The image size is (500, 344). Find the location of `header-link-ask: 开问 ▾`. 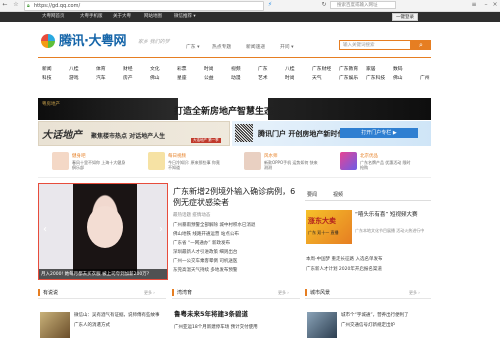

header-link-ask: 开问 ▾ is located at coordinates (287, 46).